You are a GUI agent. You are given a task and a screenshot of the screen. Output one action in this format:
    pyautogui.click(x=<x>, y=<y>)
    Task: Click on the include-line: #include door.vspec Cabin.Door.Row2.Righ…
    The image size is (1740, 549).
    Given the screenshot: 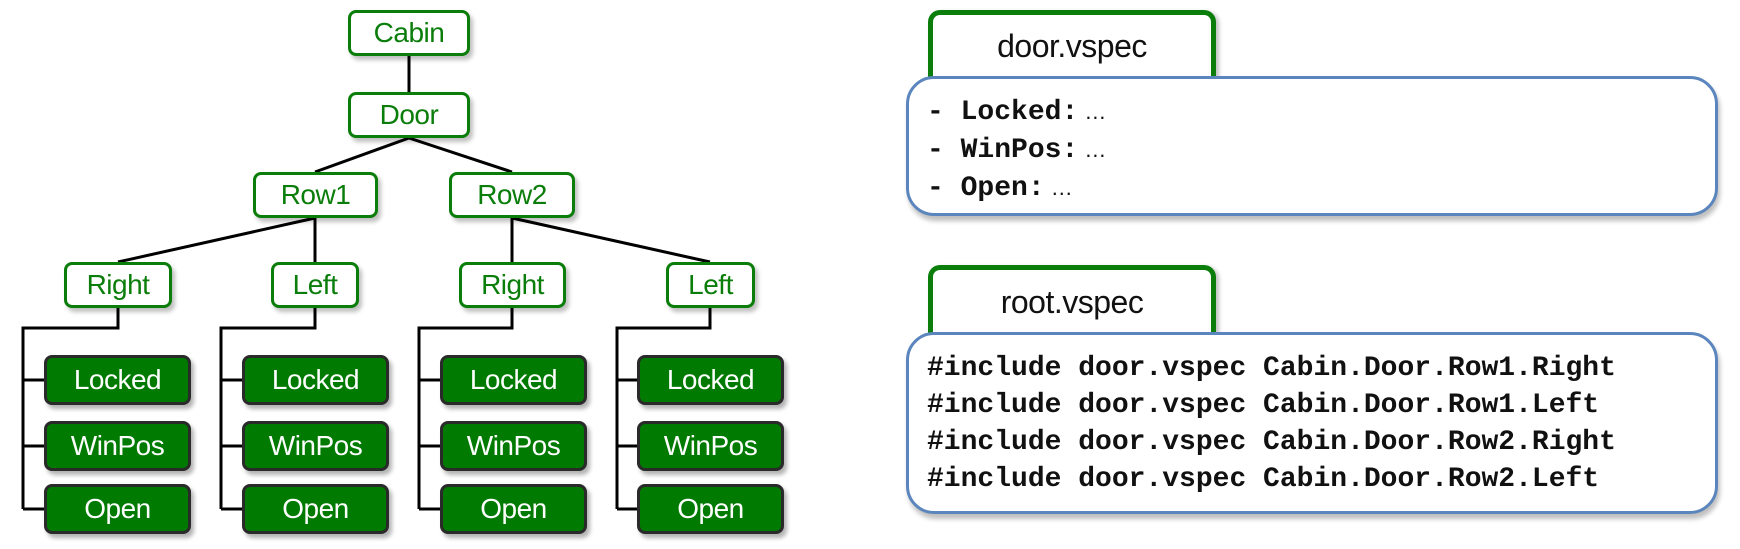 What is the action you would take?
    pyautogui.click(x=1271, y=442)
    